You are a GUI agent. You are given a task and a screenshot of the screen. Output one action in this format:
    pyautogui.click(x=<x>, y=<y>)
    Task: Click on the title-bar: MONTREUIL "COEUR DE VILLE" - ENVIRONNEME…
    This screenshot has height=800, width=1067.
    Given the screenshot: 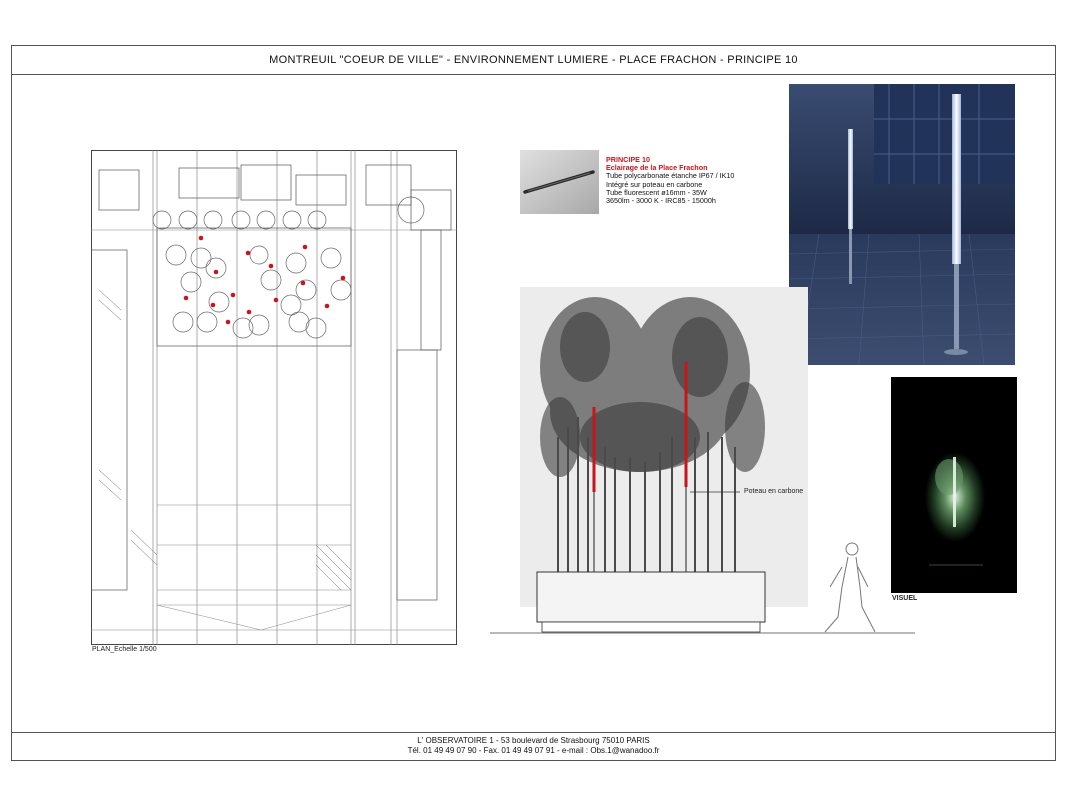 What is the action you would take?
    pyautogui.click(x=533, y=60)
    